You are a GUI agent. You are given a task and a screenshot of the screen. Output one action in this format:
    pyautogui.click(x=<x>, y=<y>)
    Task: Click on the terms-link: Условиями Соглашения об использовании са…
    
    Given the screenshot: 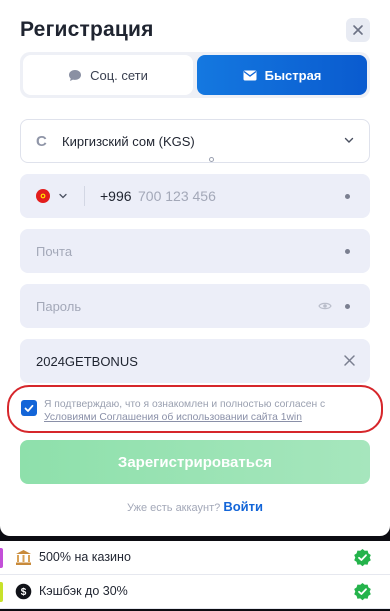 What is the action you would take?
    pyautogui.click(x=173, y=417)
    